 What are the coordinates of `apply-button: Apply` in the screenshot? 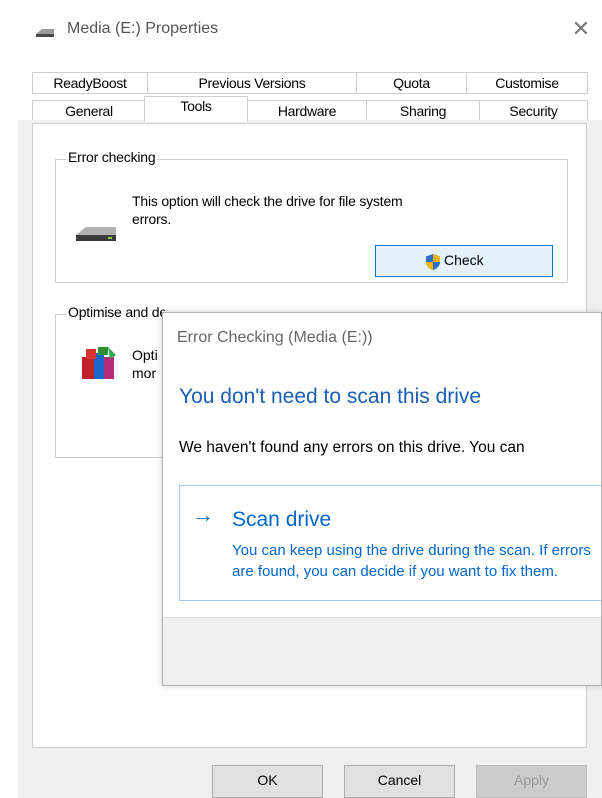 It's located at (531, 781).